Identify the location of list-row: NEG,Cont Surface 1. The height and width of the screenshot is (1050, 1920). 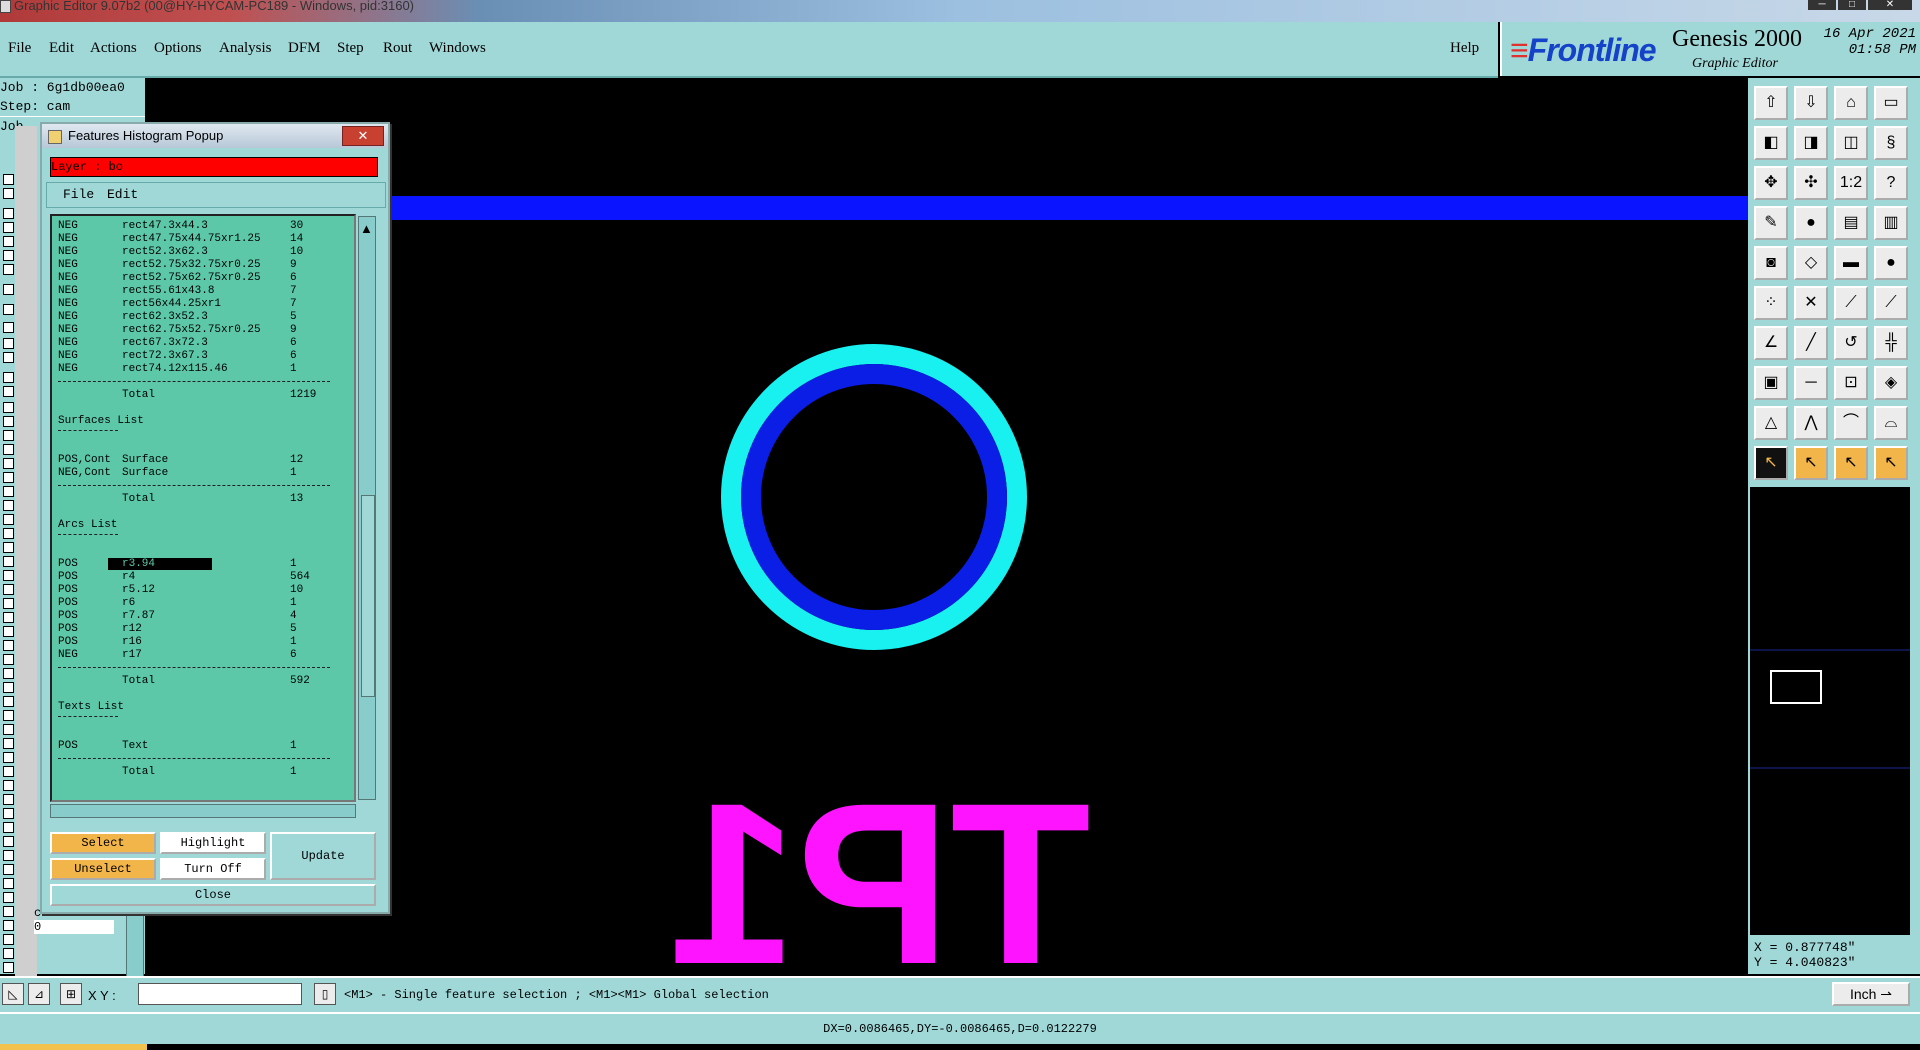
(198, 473).